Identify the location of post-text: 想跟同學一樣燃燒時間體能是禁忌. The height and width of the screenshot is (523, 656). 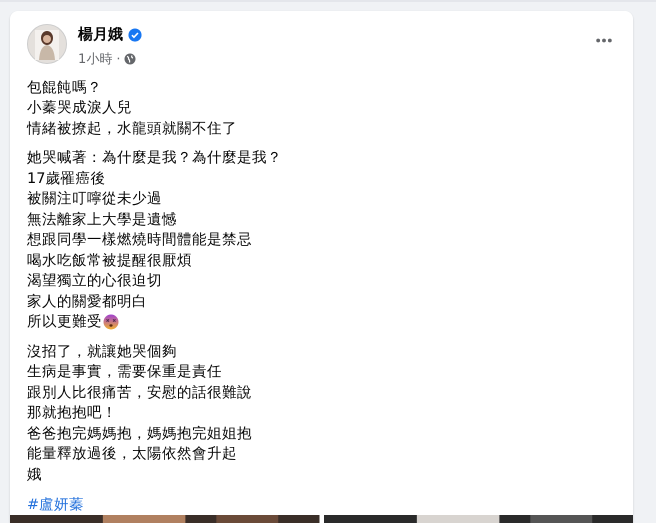
(139, 240).